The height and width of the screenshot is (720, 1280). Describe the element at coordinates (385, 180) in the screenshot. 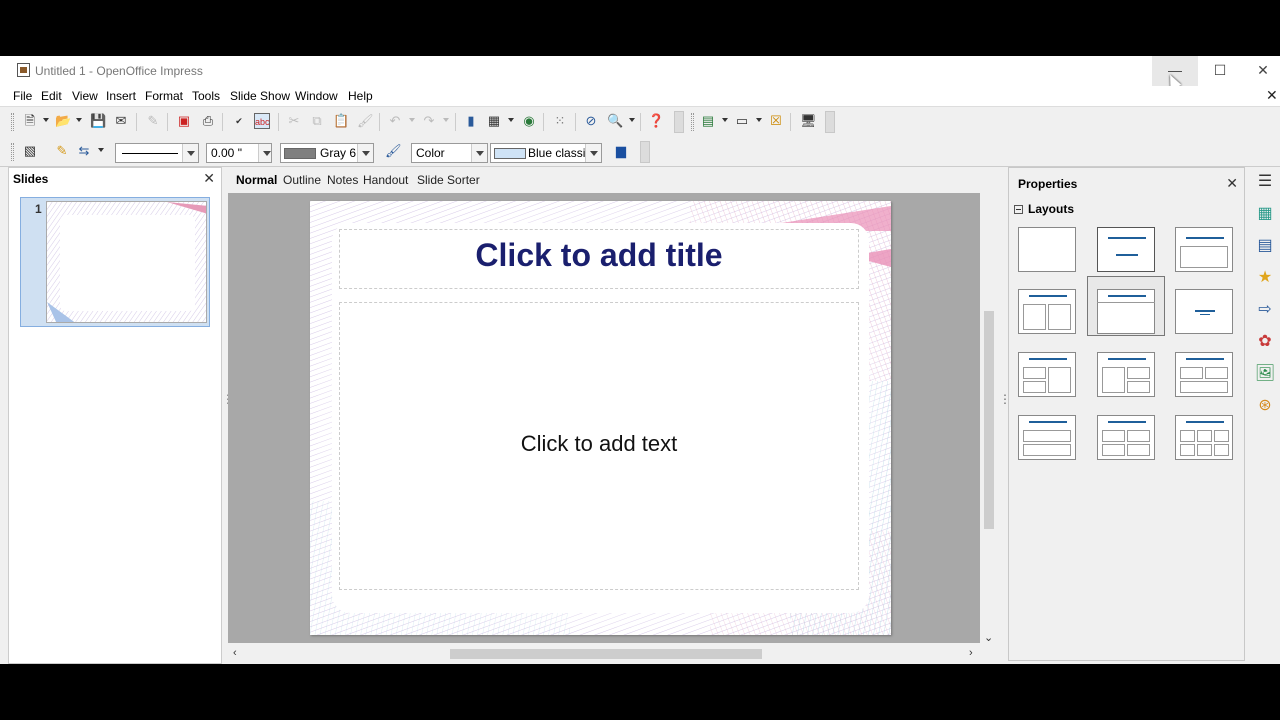

I see `tab-handout: Handout` at that location.